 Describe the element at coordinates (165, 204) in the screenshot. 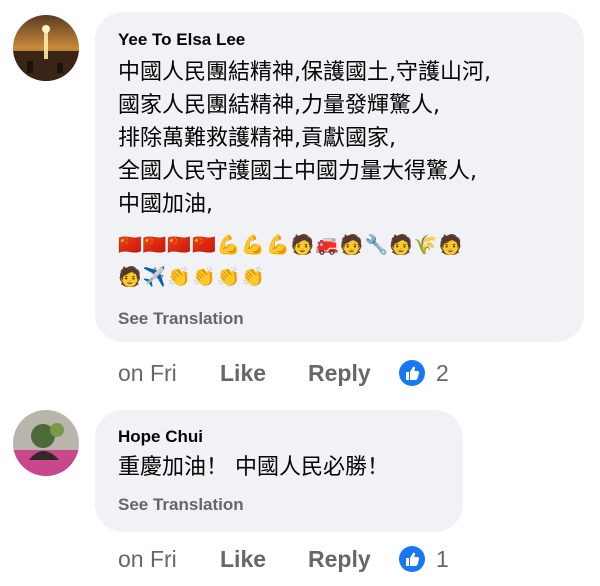

I see `comment-text-line: 中國加油,` at that location.